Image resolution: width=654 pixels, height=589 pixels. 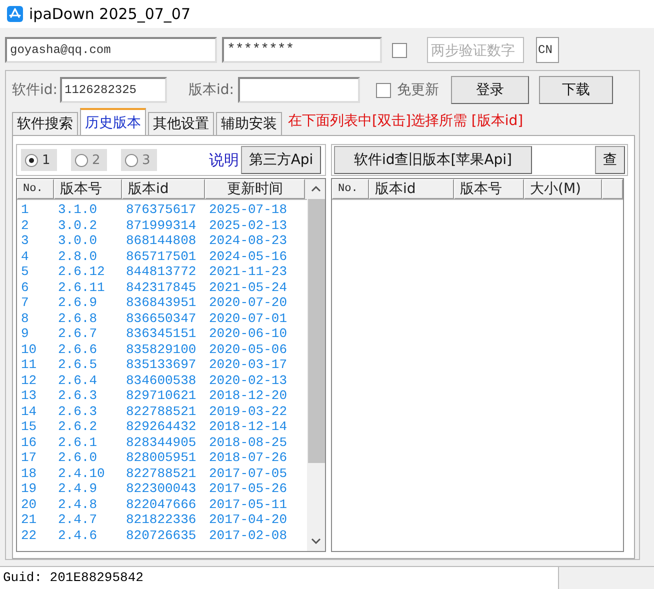 I want to click on table-cell-text: 836843951, so click(x=161, y=302).